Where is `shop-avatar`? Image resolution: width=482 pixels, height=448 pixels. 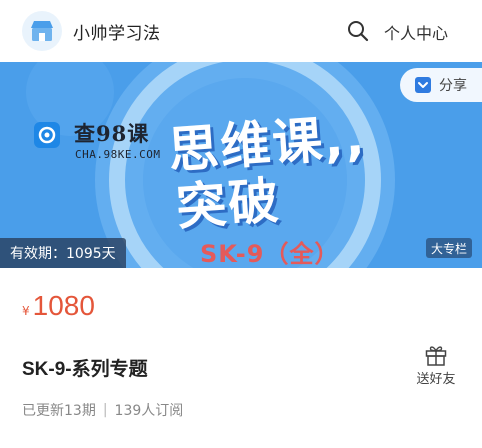
shop-avatar is located at coordinates (42, 31).